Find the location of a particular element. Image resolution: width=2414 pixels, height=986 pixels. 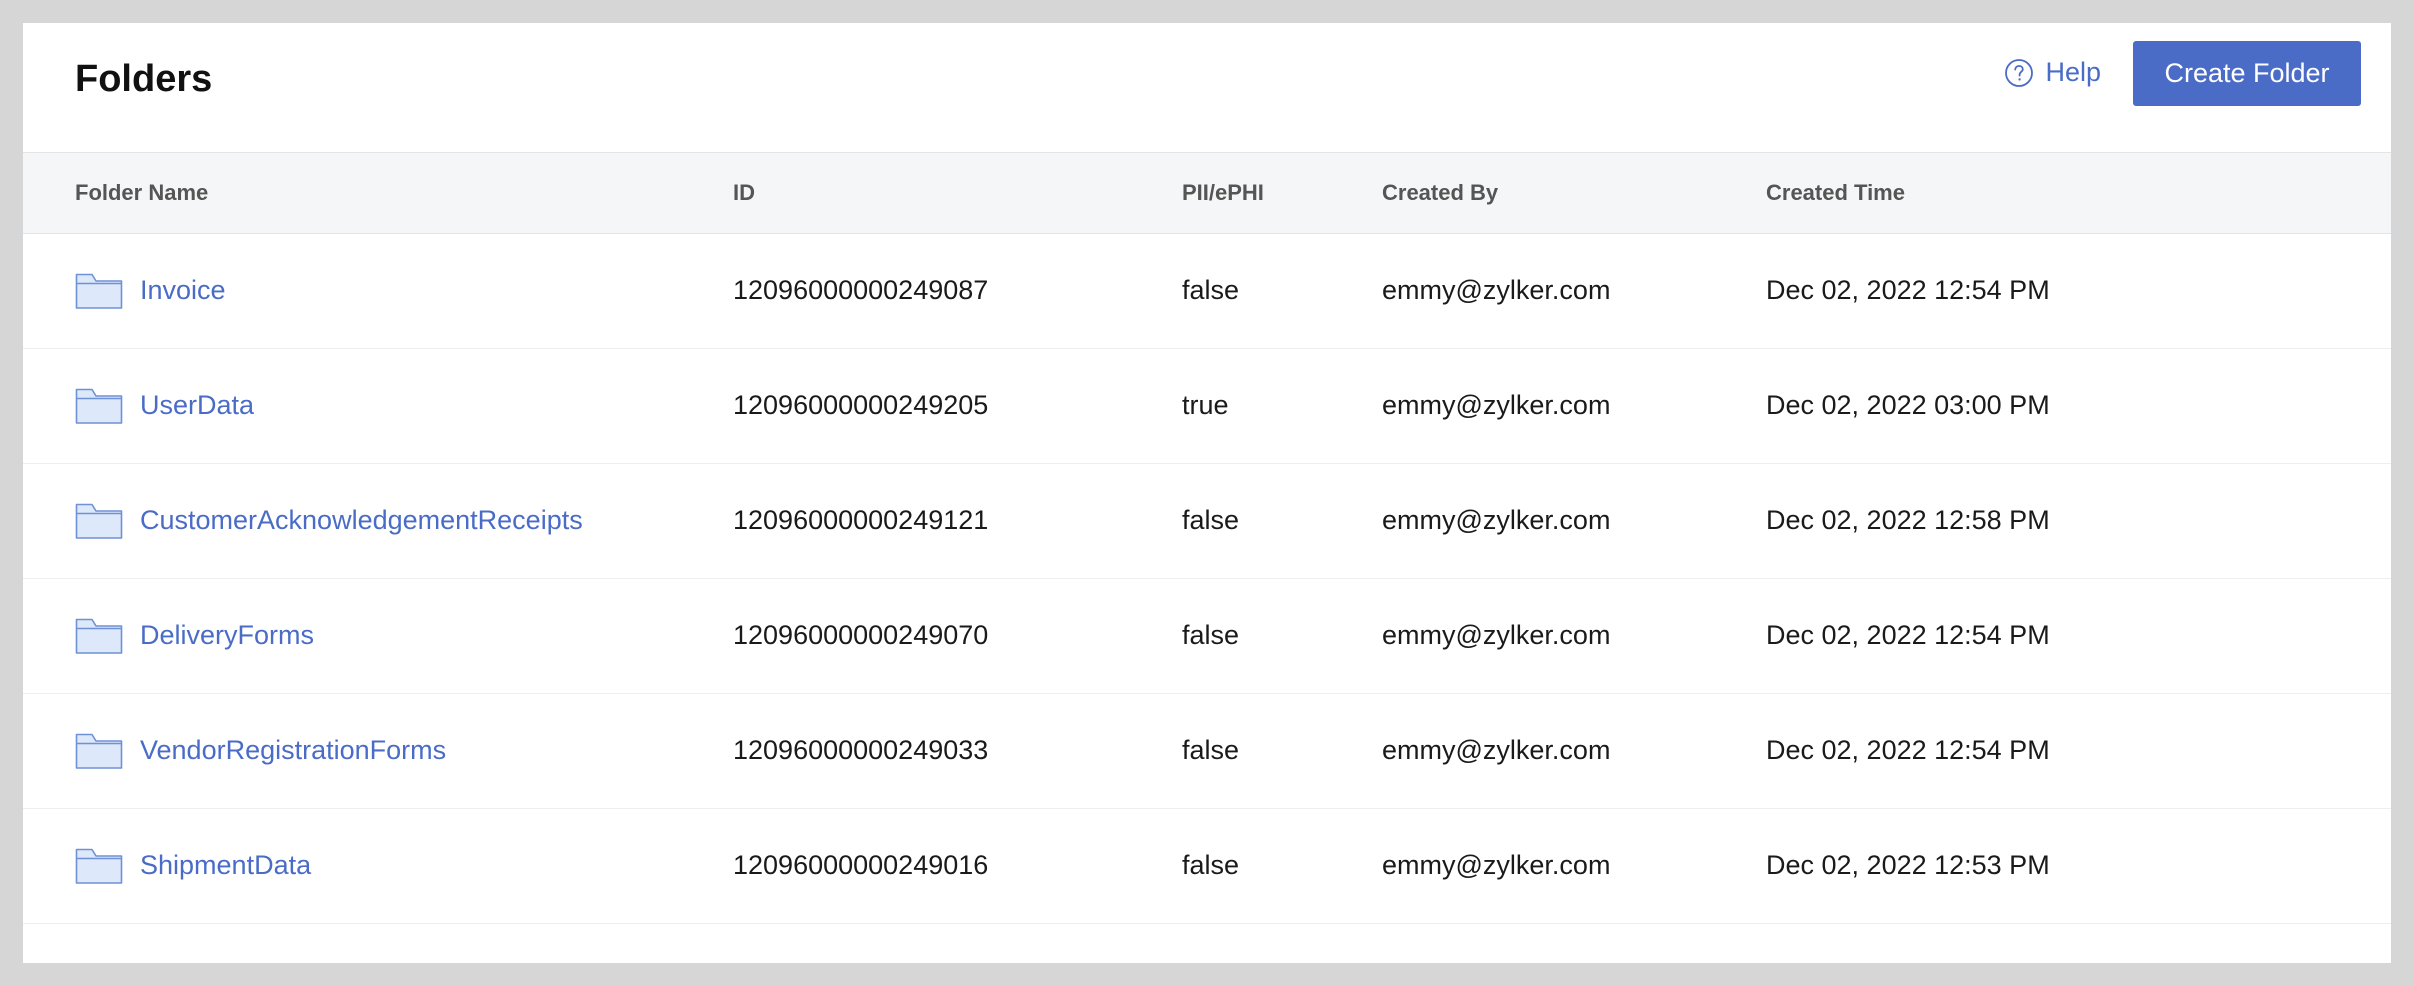

folder-name-wrap: Invoice is located at coordinates (404, 291).